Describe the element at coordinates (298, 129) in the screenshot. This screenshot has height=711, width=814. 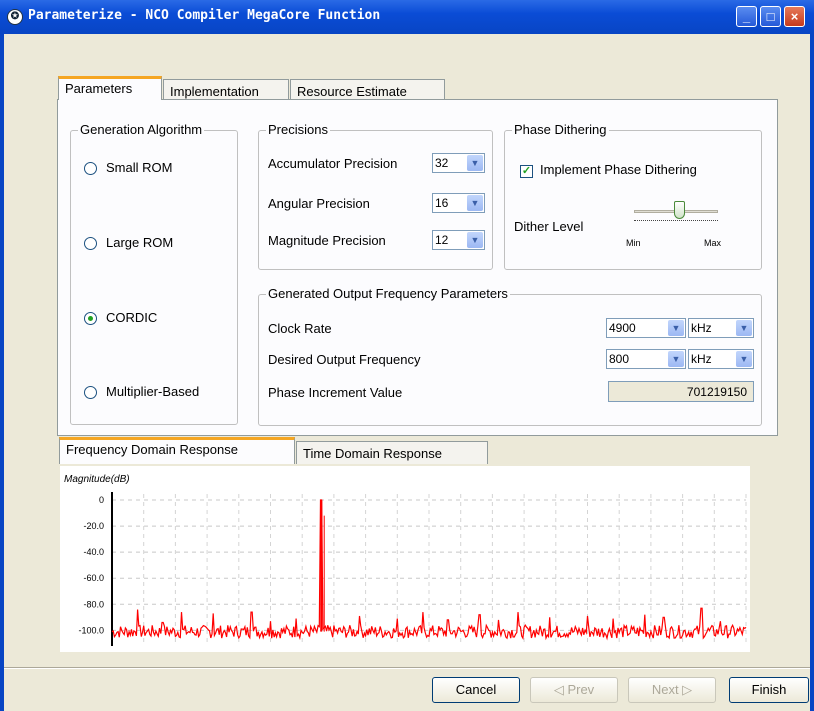
I see `precisions-label: Precisions` at that location.